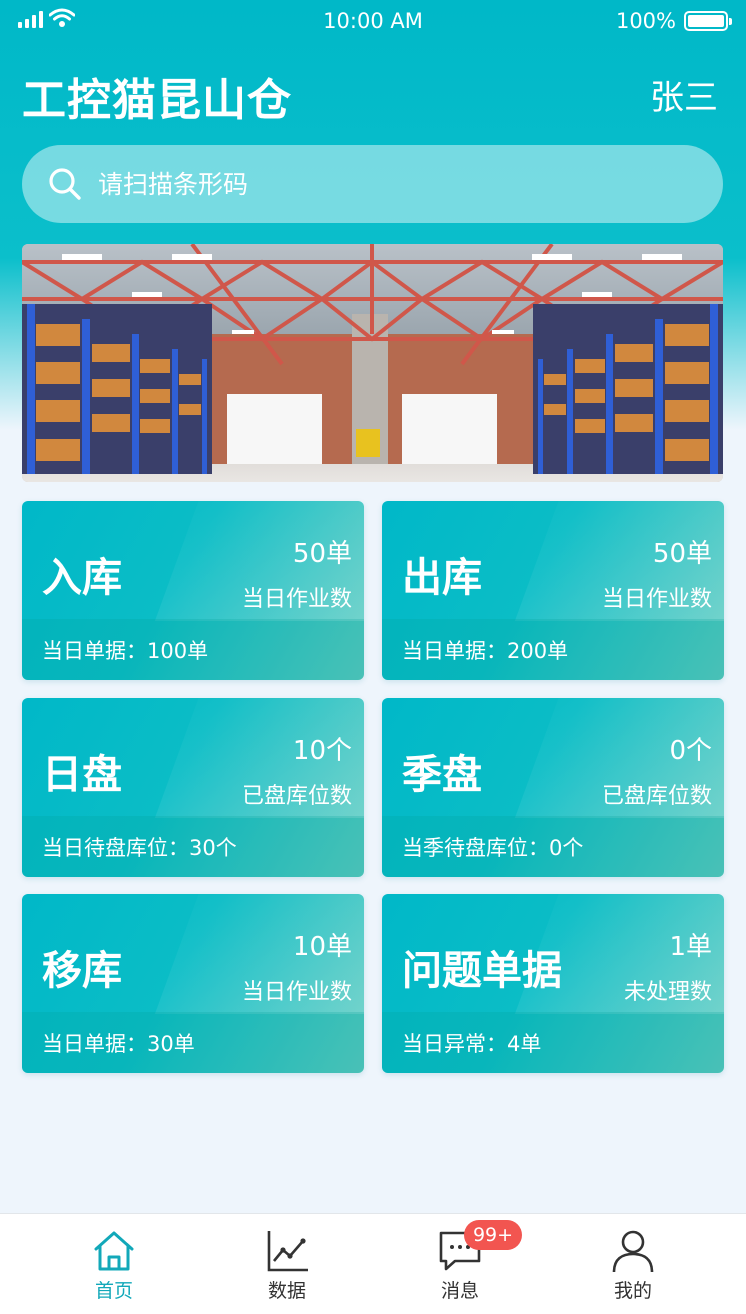 The height and width of the screenshot is (1314, 746). Describe the element at coordinates (193, 590) in the screenshot. I see `card-inbound: 入库 50单 当日作业数 当日单据：100单` at that location.